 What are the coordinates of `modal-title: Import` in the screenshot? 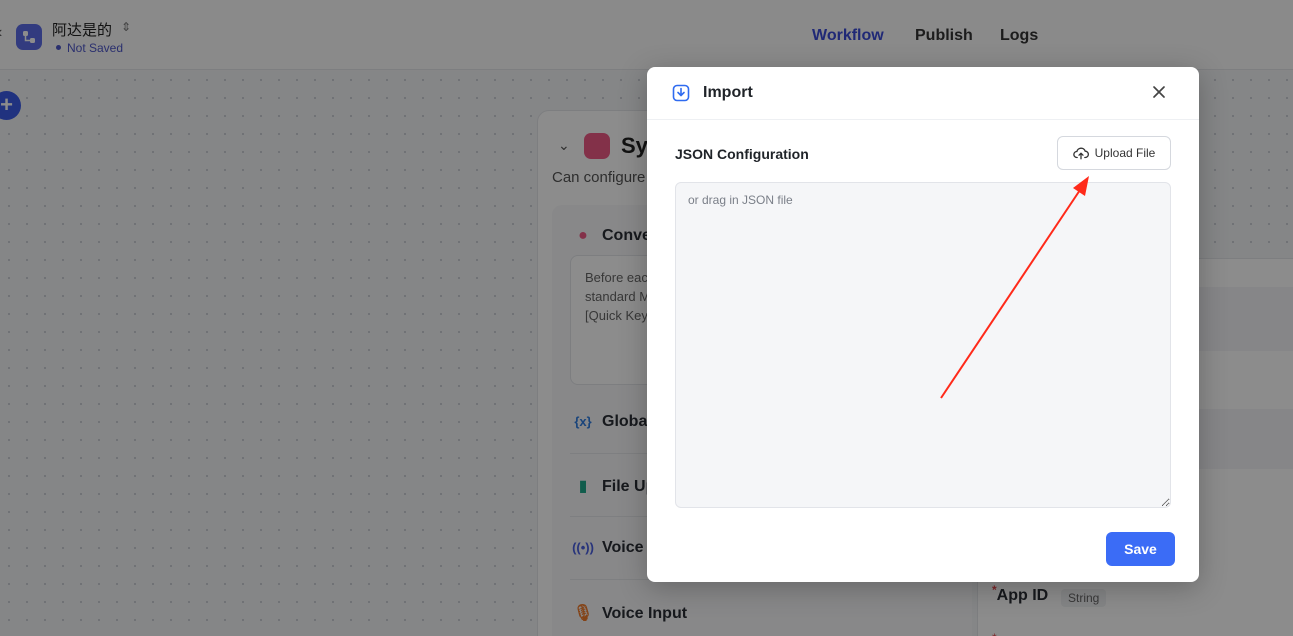 It's located at (728, 92).